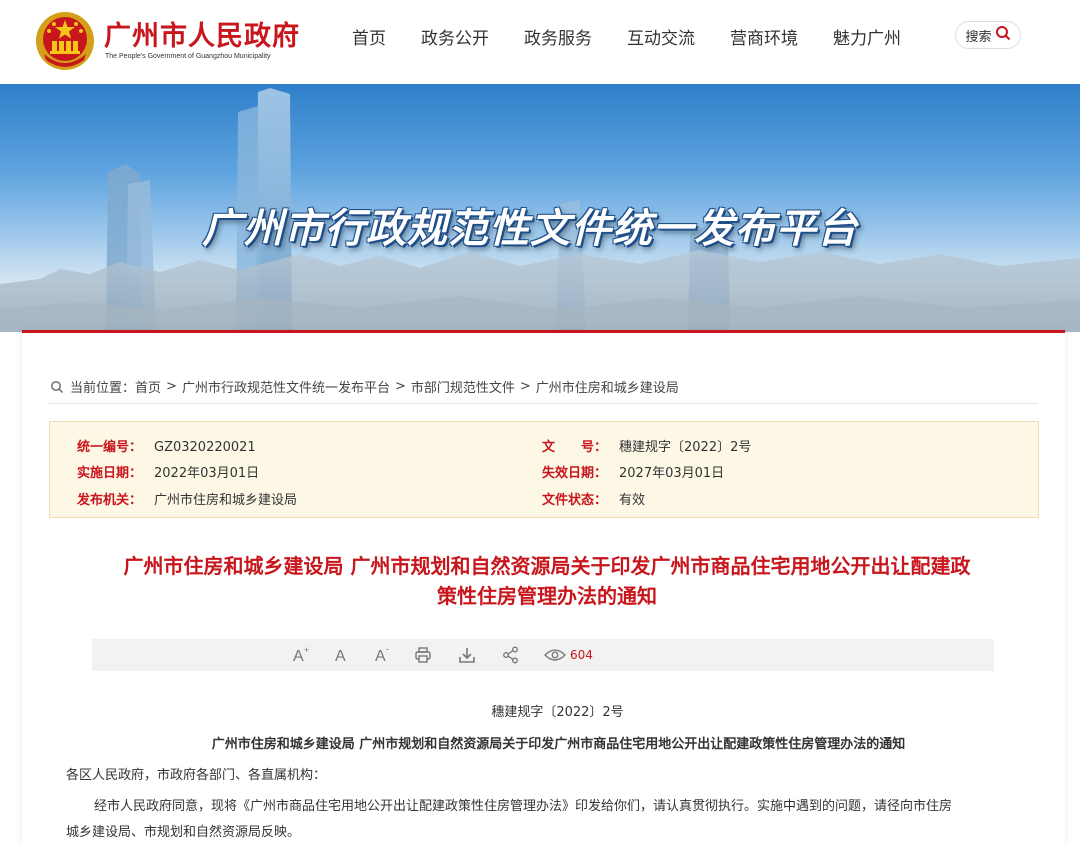 The width and height of the screenshot is (1080, 846). Describe the element at coordinates (110, 500) in the screenshot. I see `meta-key: 发布机关：` at that location.